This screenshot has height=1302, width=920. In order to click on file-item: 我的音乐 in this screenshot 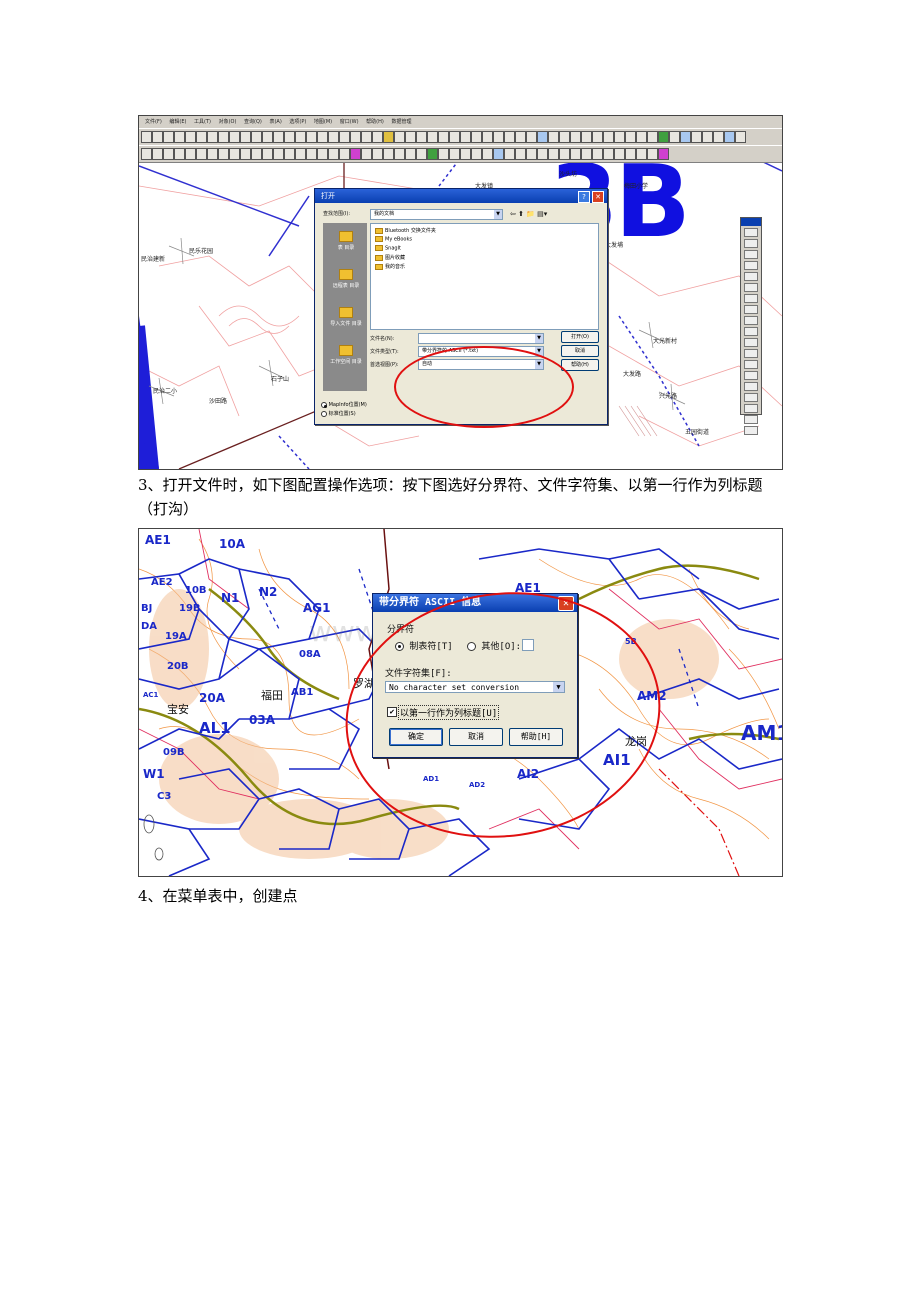, I will do `click(390, 266)`.